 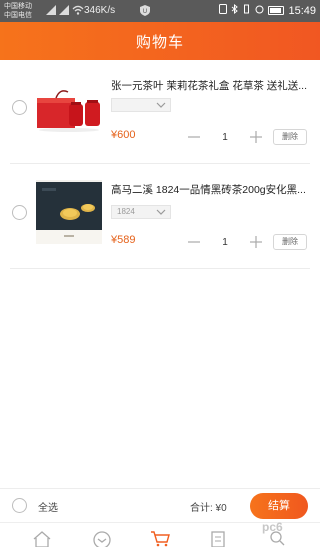 What do you see at coordinates (123, 240) in the screenshot?
I see `product-price: ¥589` at bounding box center [123, 240].